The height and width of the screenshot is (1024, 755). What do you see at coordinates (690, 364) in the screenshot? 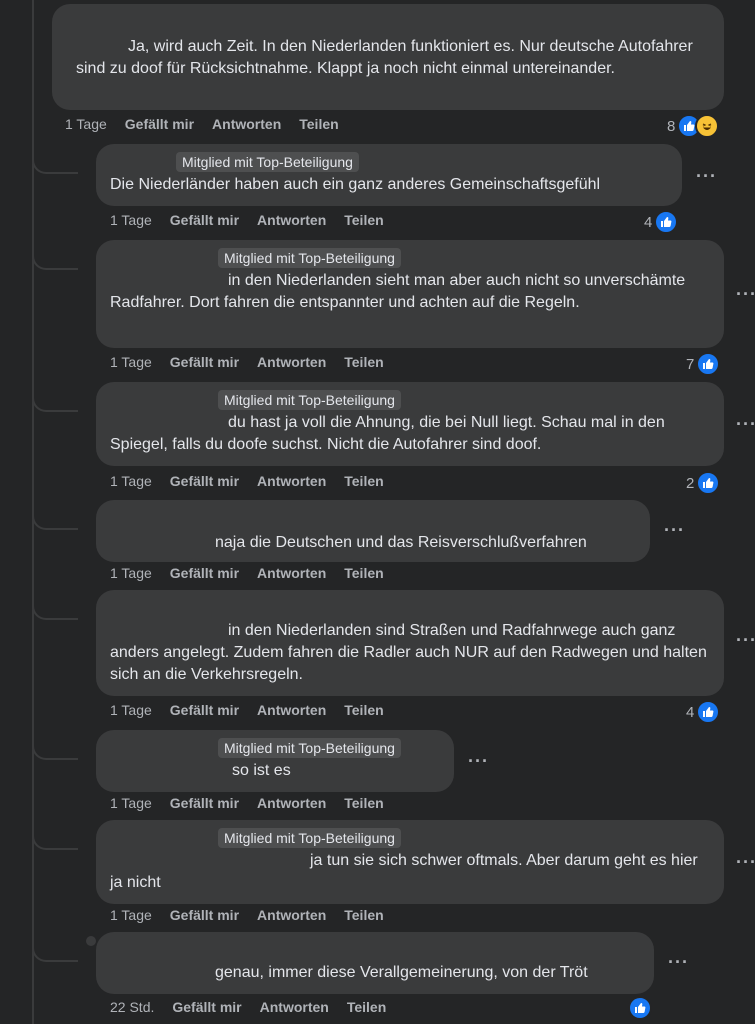
I see `reaction-count: 7` at bounding box center [690, 364].